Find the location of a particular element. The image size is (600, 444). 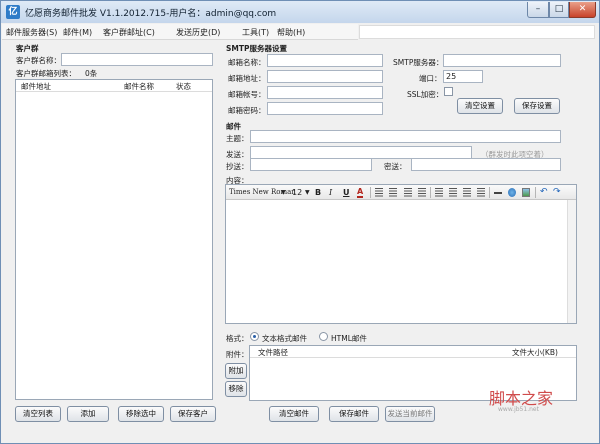

subject-label: 主题： is located at coordinates (237, 138).